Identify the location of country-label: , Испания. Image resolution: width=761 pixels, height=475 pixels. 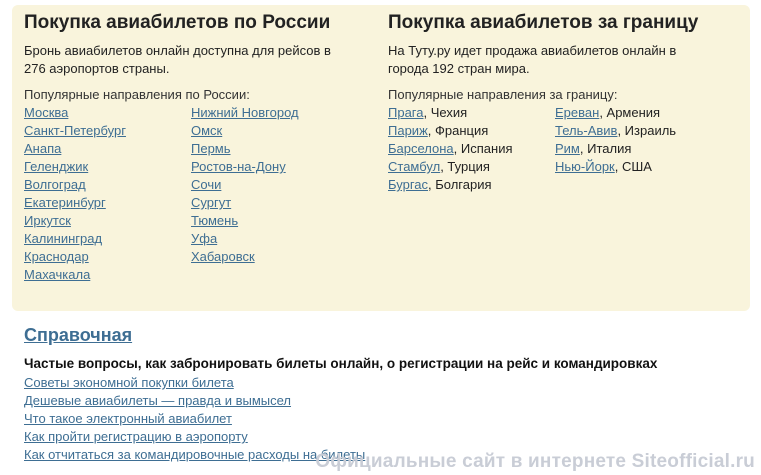
(483, 148).